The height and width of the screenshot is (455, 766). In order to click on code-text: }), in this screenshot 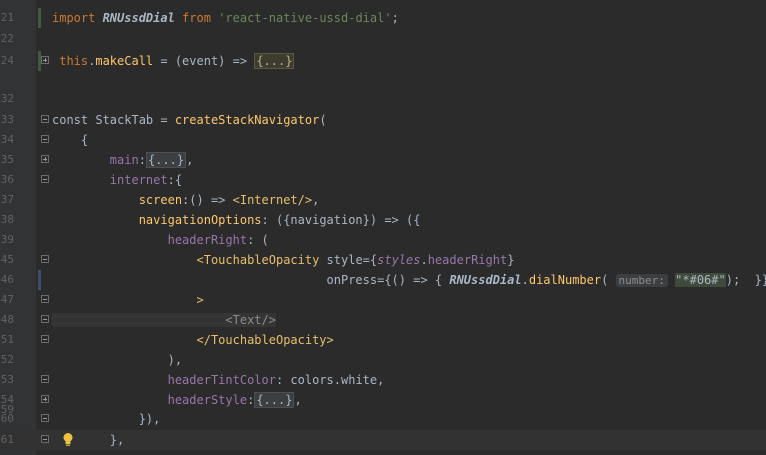, I will do `click(106, 419)`.